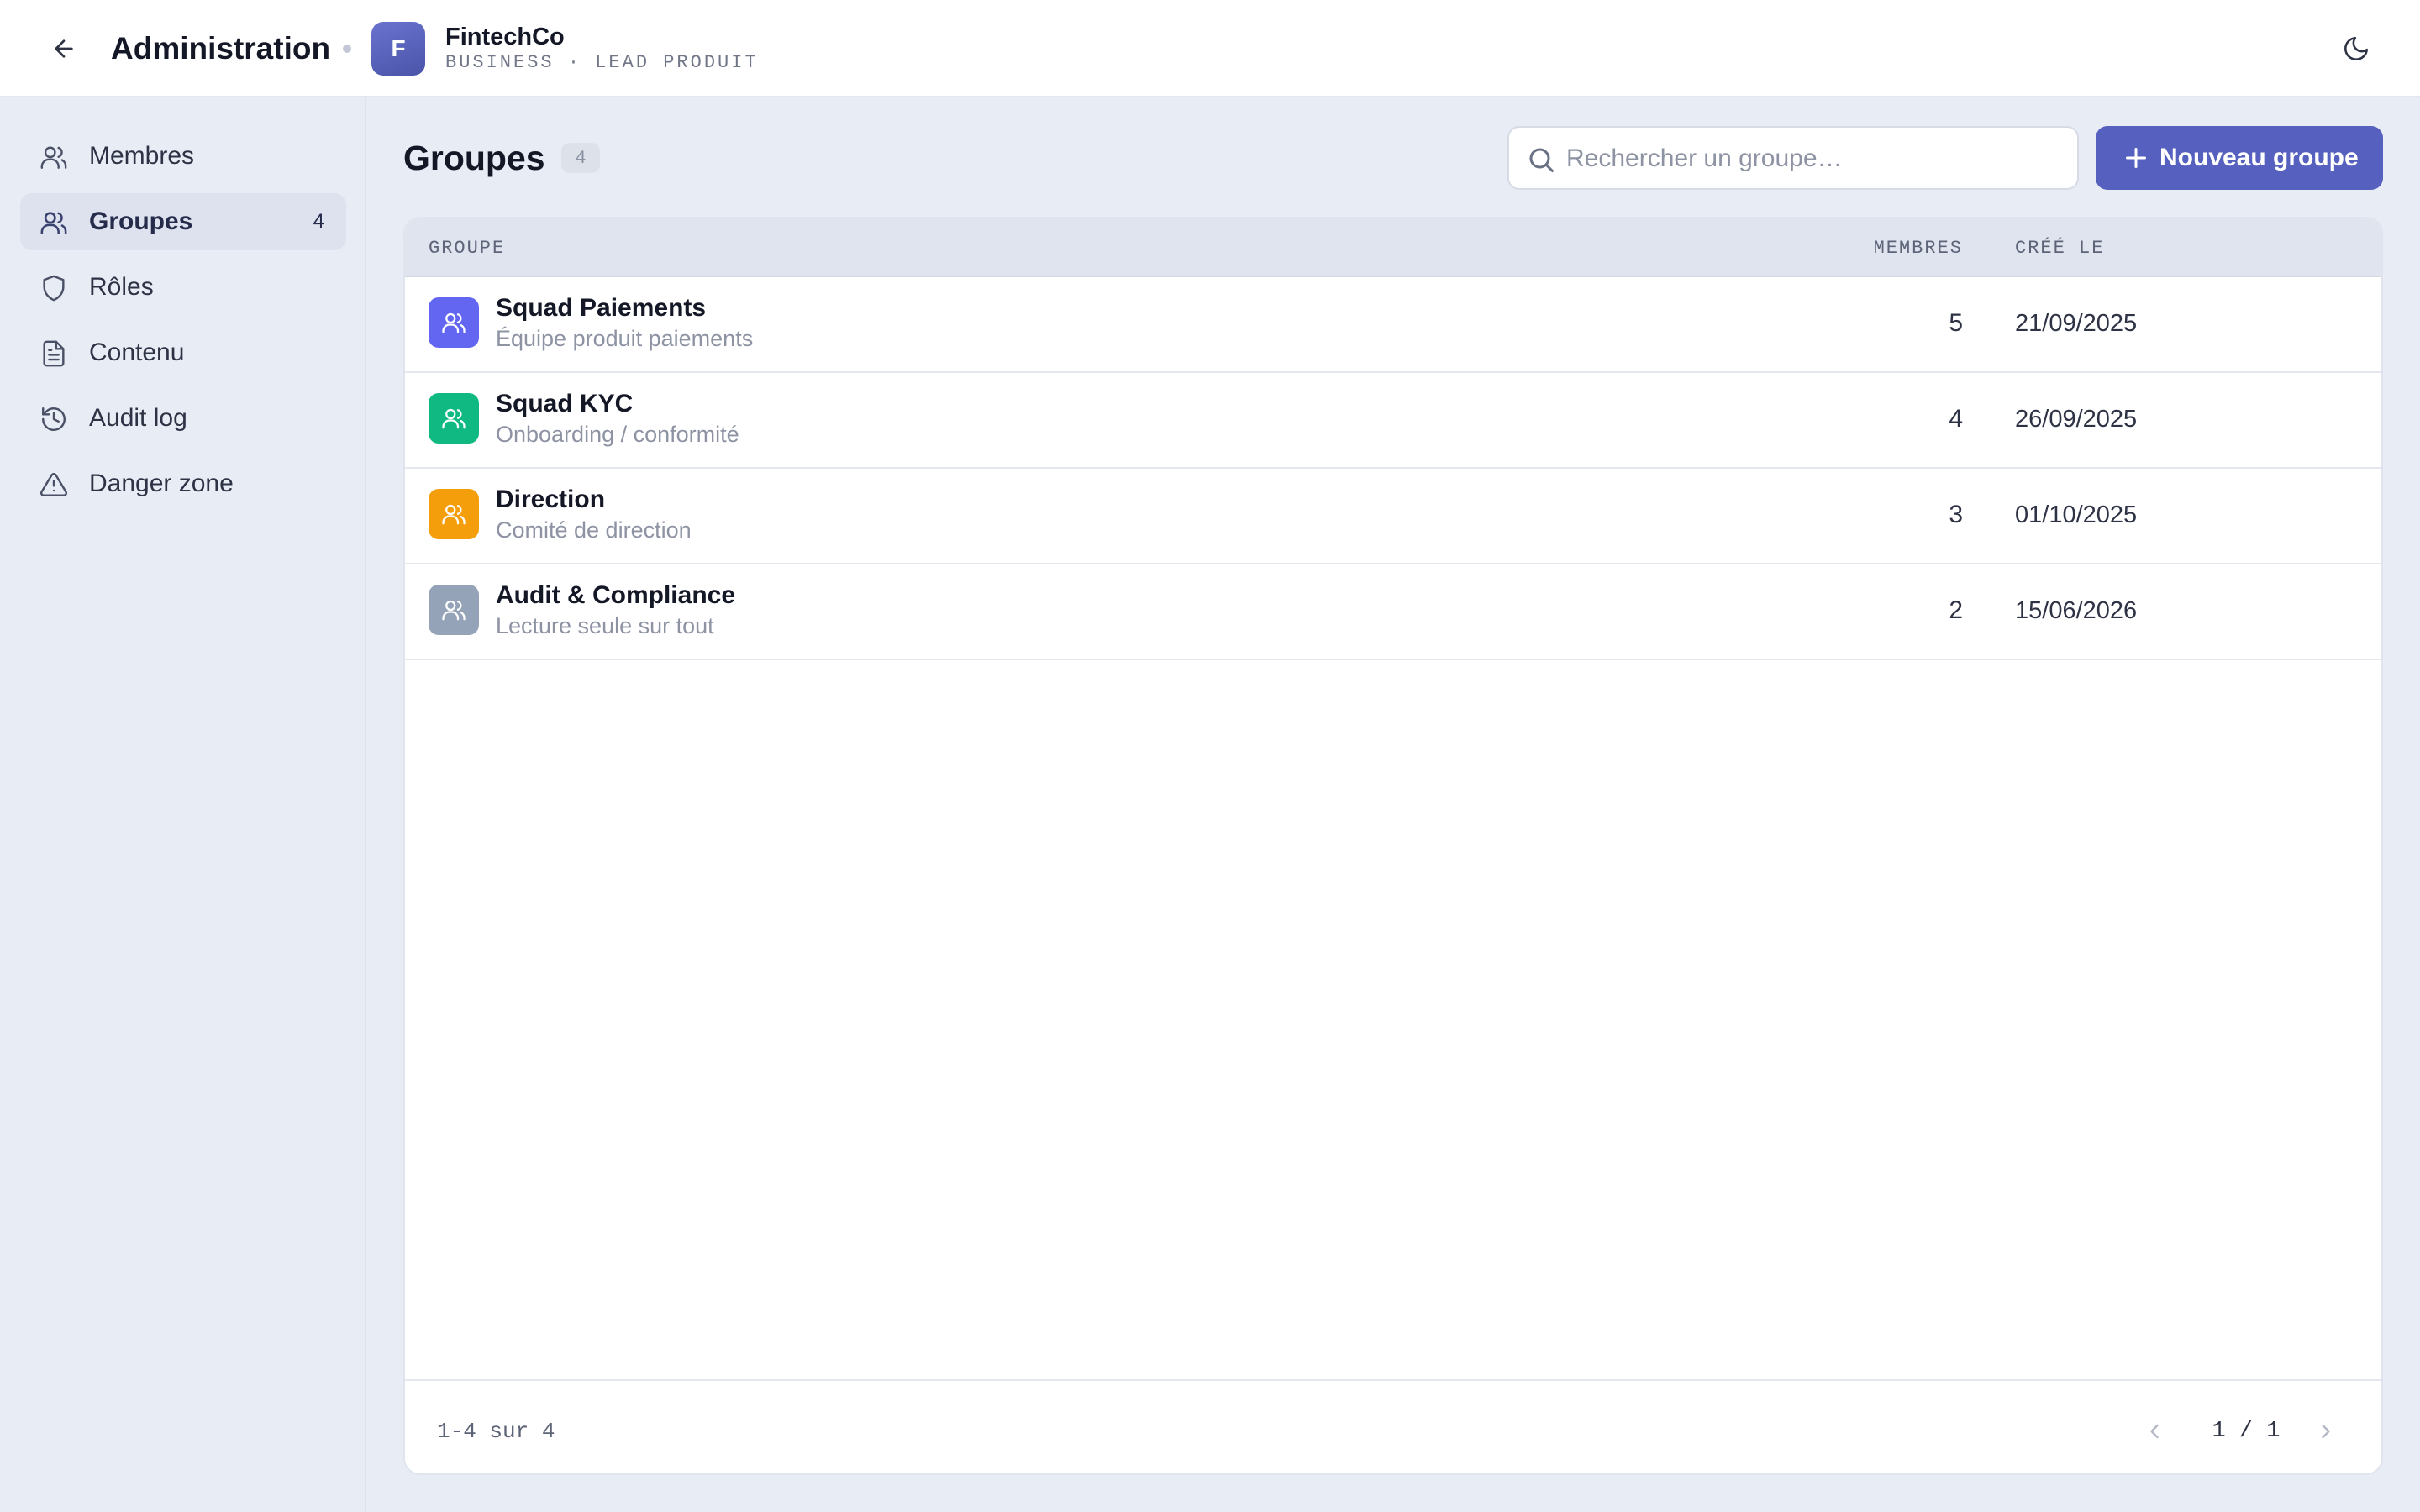 The image size is (2420, 1512). I want to click on search-icon, so click(1541, 160).